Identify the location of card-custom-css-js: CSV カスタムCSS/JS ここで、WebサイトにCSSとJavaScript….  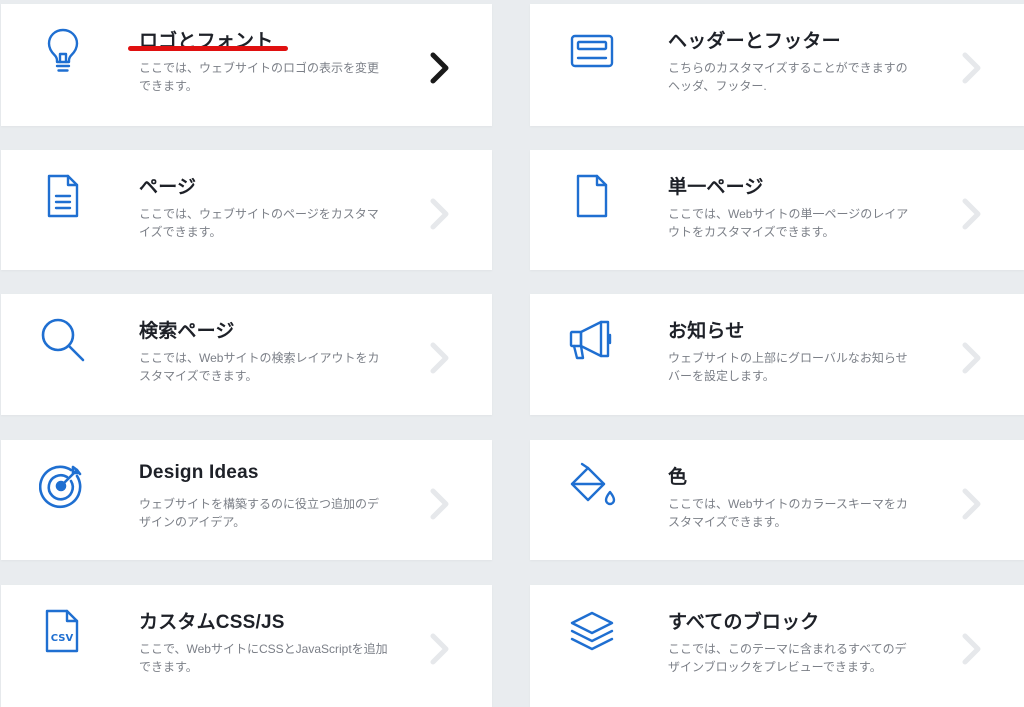
(246, 646).